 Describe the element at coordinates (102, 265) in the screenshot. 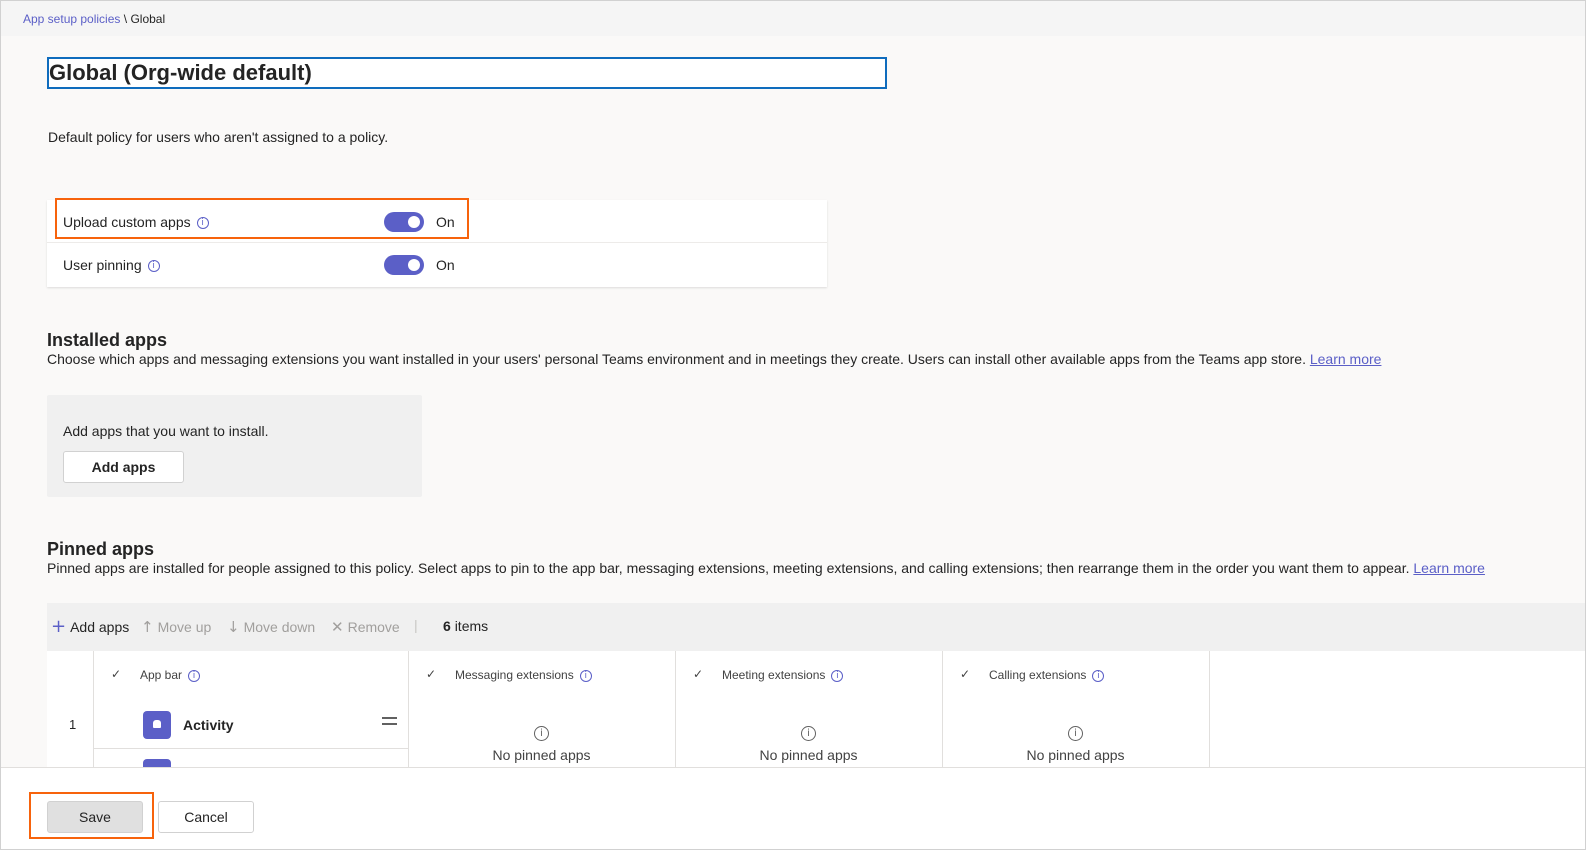

I see `setting-label-user-pinning: User pinning` at that location.